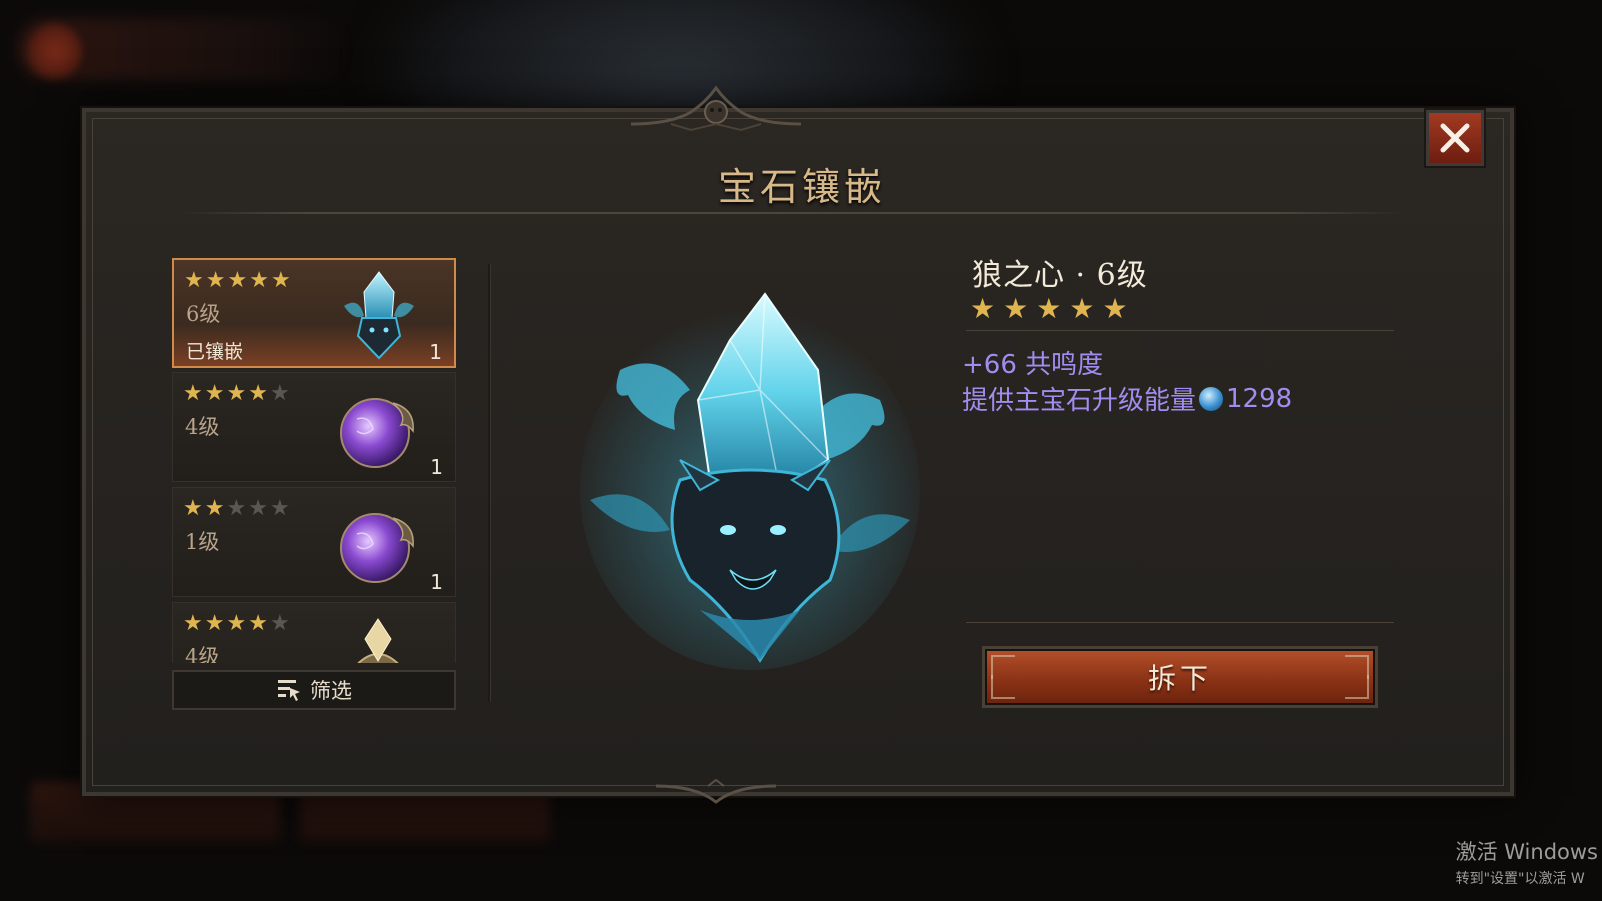  Describe the element at coordinates (1180, 622) in the screenshot. I see `detail-bottom-divider` at that location.